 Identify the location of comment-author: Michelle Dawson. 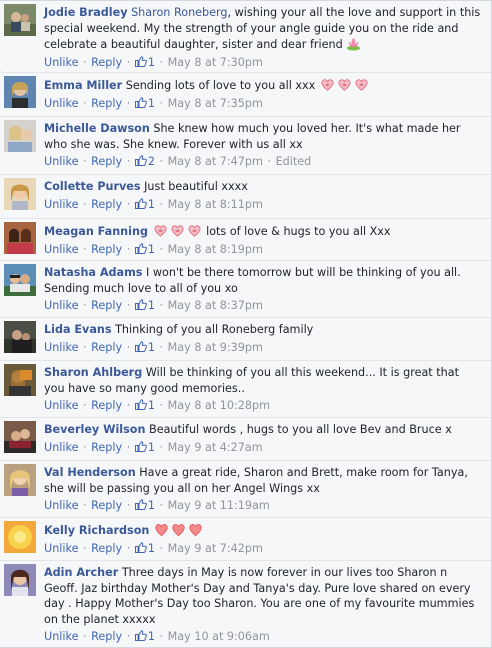
(97, 128).